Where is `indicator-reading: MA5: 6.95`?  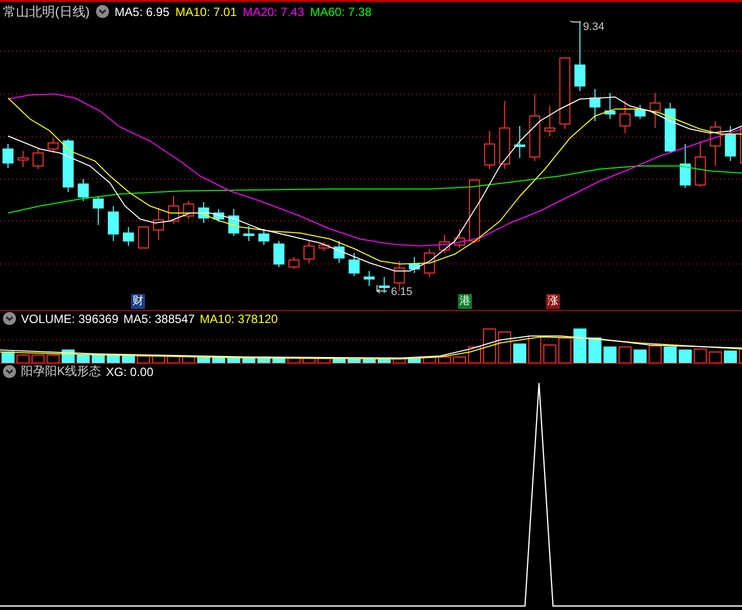
indicator-reading: MA5: 6.95 is located at coordinates (142, 11).